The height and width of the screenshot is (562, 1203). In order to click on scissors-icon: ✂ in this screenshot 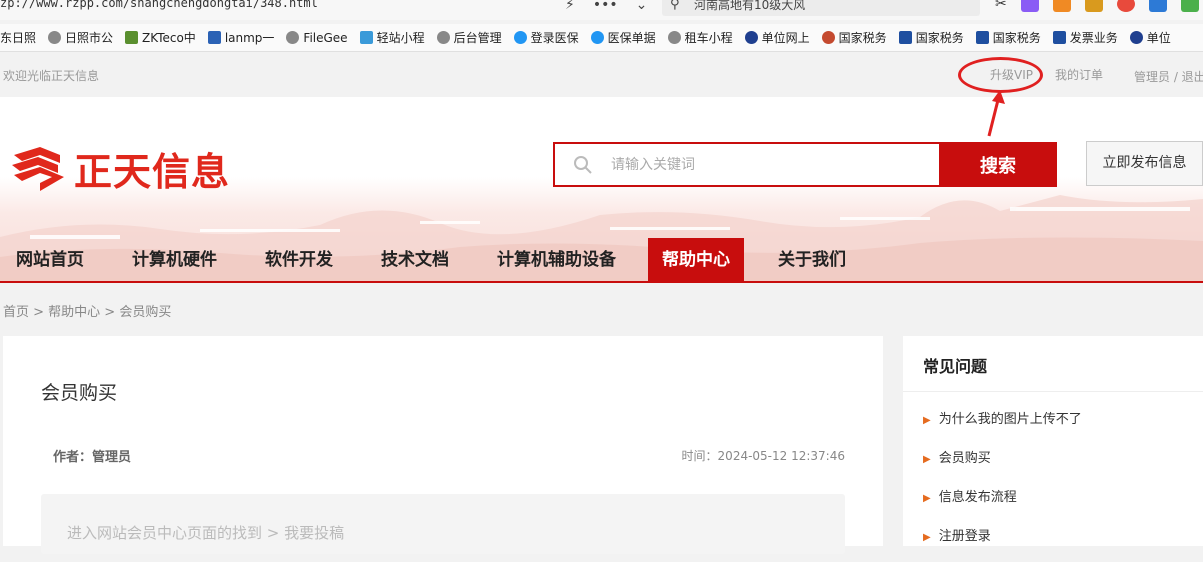, I will do `click(1001, 6)`.